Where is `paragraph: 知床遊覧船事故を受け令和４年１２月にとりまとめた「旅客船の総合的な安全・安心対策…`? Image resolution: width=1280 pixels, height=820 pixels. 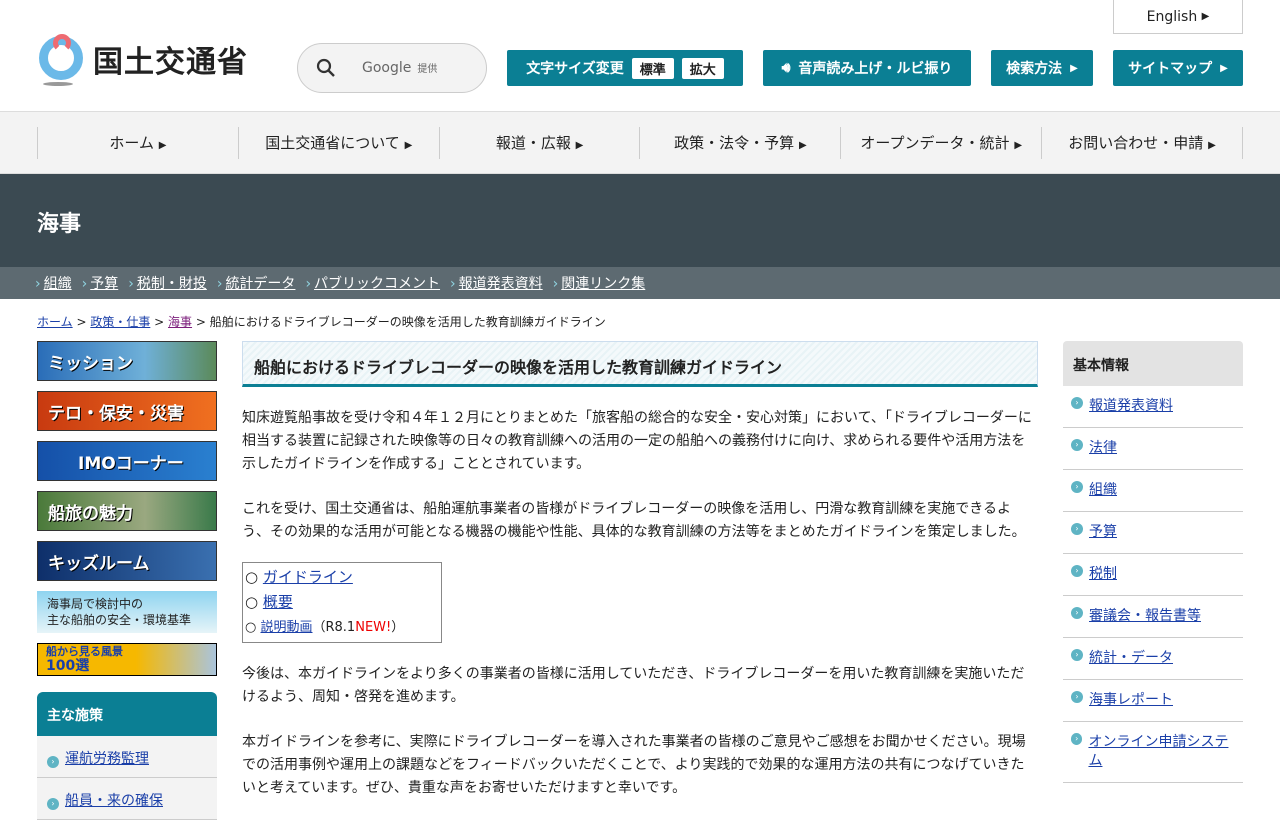
paragraph: 知床遊覧船事故を受け令和４年１２月にとりまとめた「旅客船の総合的な安全・安心対策… is located at coordinates (637, 441).